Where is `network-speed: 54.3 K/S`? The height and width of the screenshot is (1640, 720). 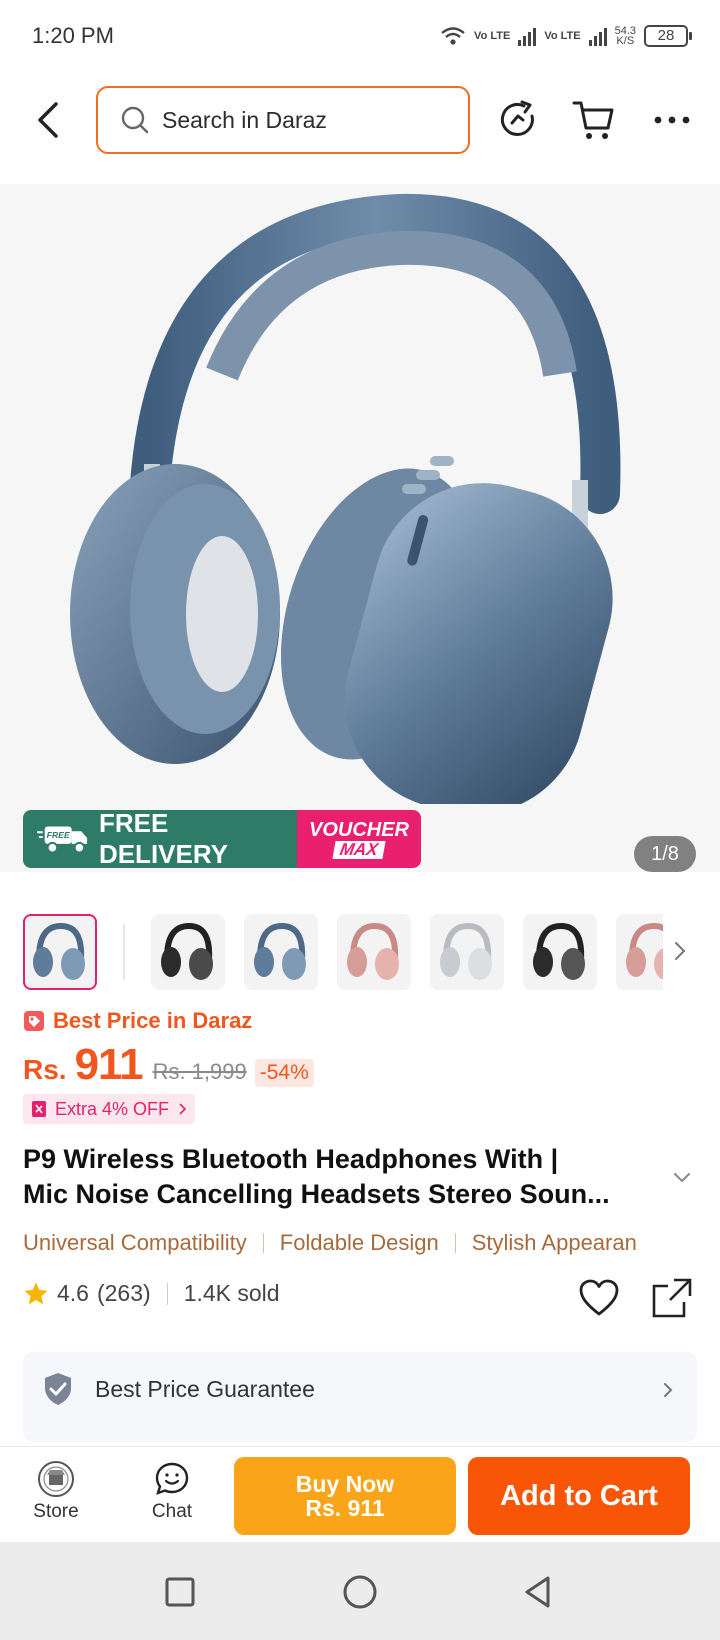
network-speed: 54.3 K/S is located at coordinates (625, 36).